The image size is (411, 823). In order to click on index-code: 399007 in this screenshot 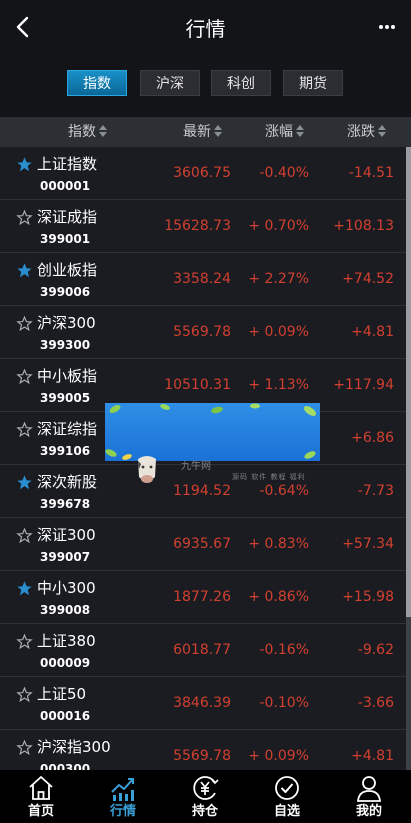, I will do `click(65, 557)`.